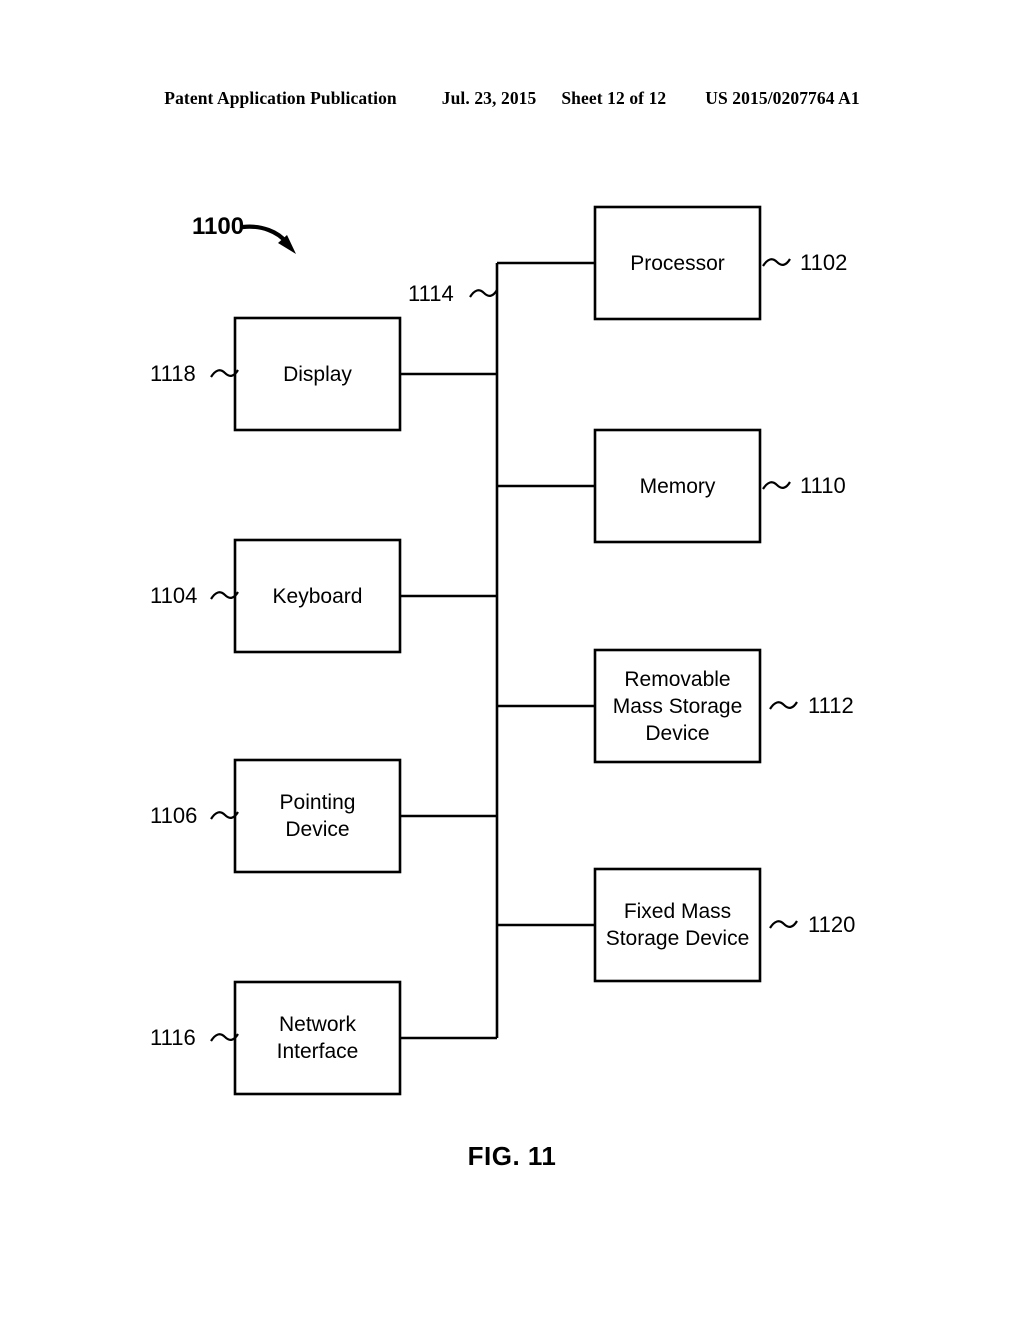 This screenshot has width=1024, height=1320. I want to click on network-interface-ref-numeral: 1116, so click(173, 1037).